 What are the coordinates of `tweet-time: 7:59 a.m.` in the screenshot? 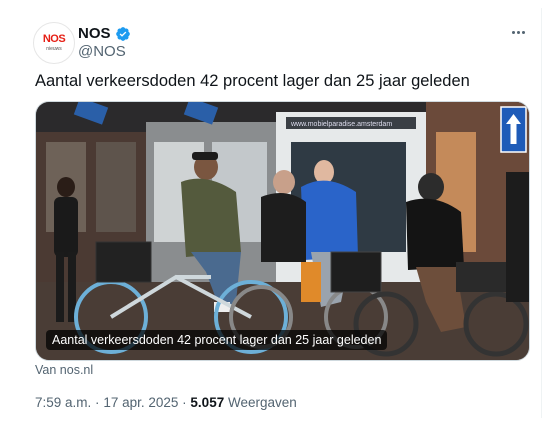 It's located at (63, 402).